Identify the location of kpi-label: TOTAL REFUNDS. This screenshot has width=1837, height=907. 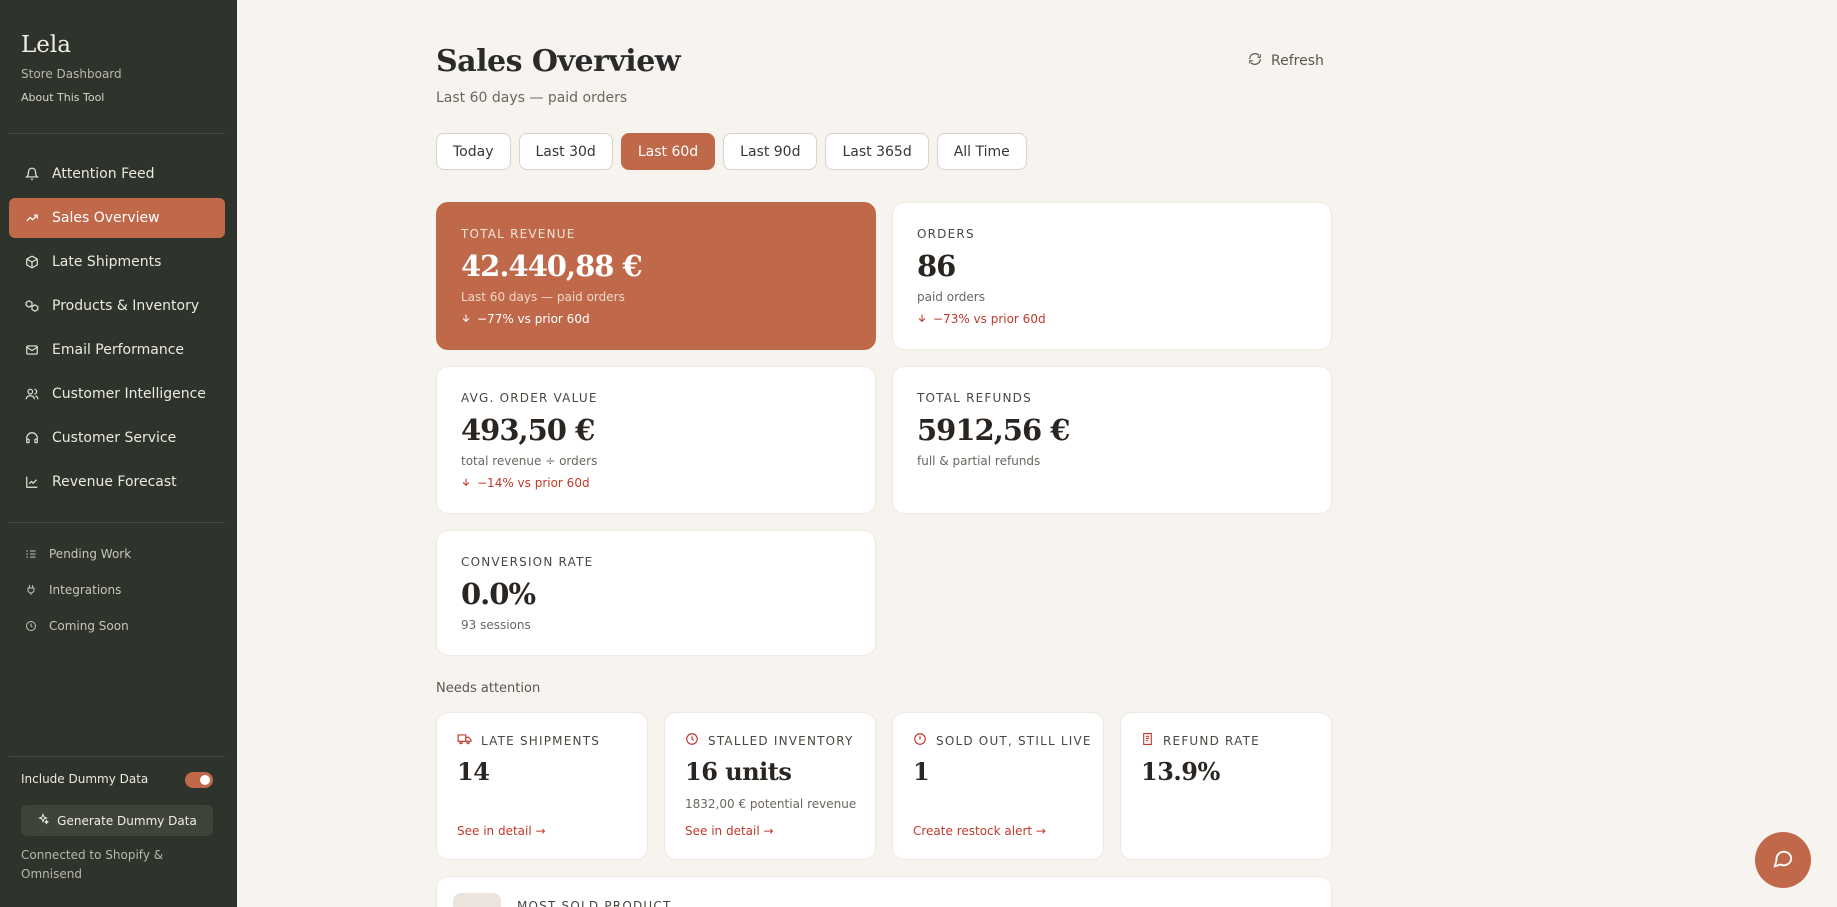
(974, 398).